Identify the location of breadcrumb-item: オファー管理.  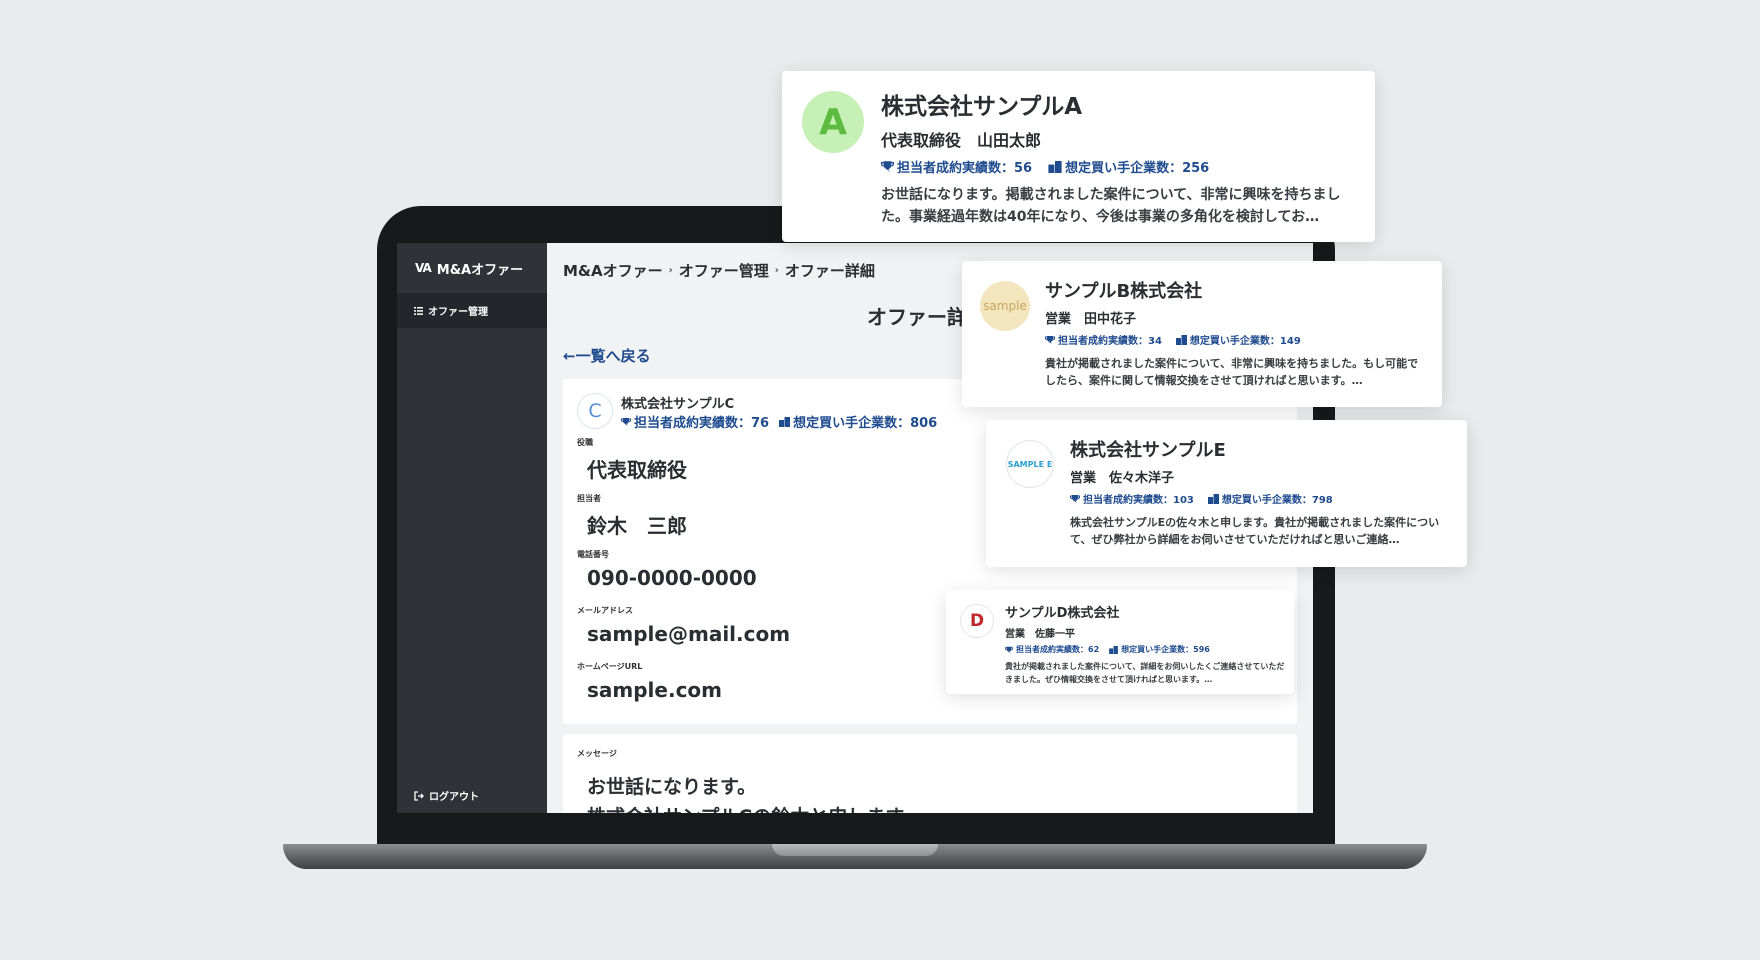
(724, 270).